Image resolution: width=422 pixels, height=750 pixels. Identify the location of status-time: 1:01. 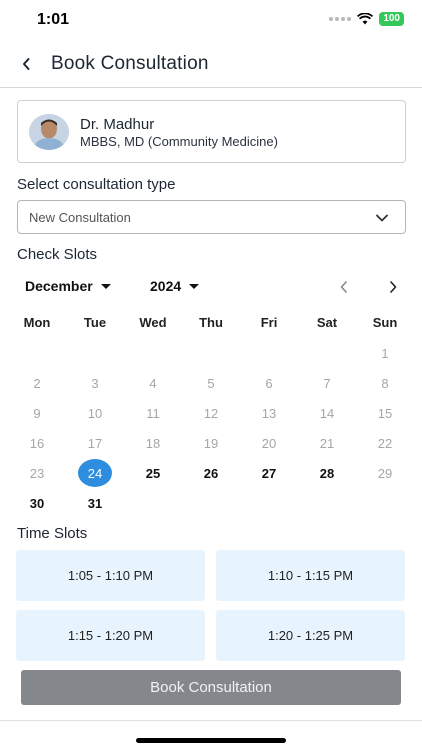
(53, 19).